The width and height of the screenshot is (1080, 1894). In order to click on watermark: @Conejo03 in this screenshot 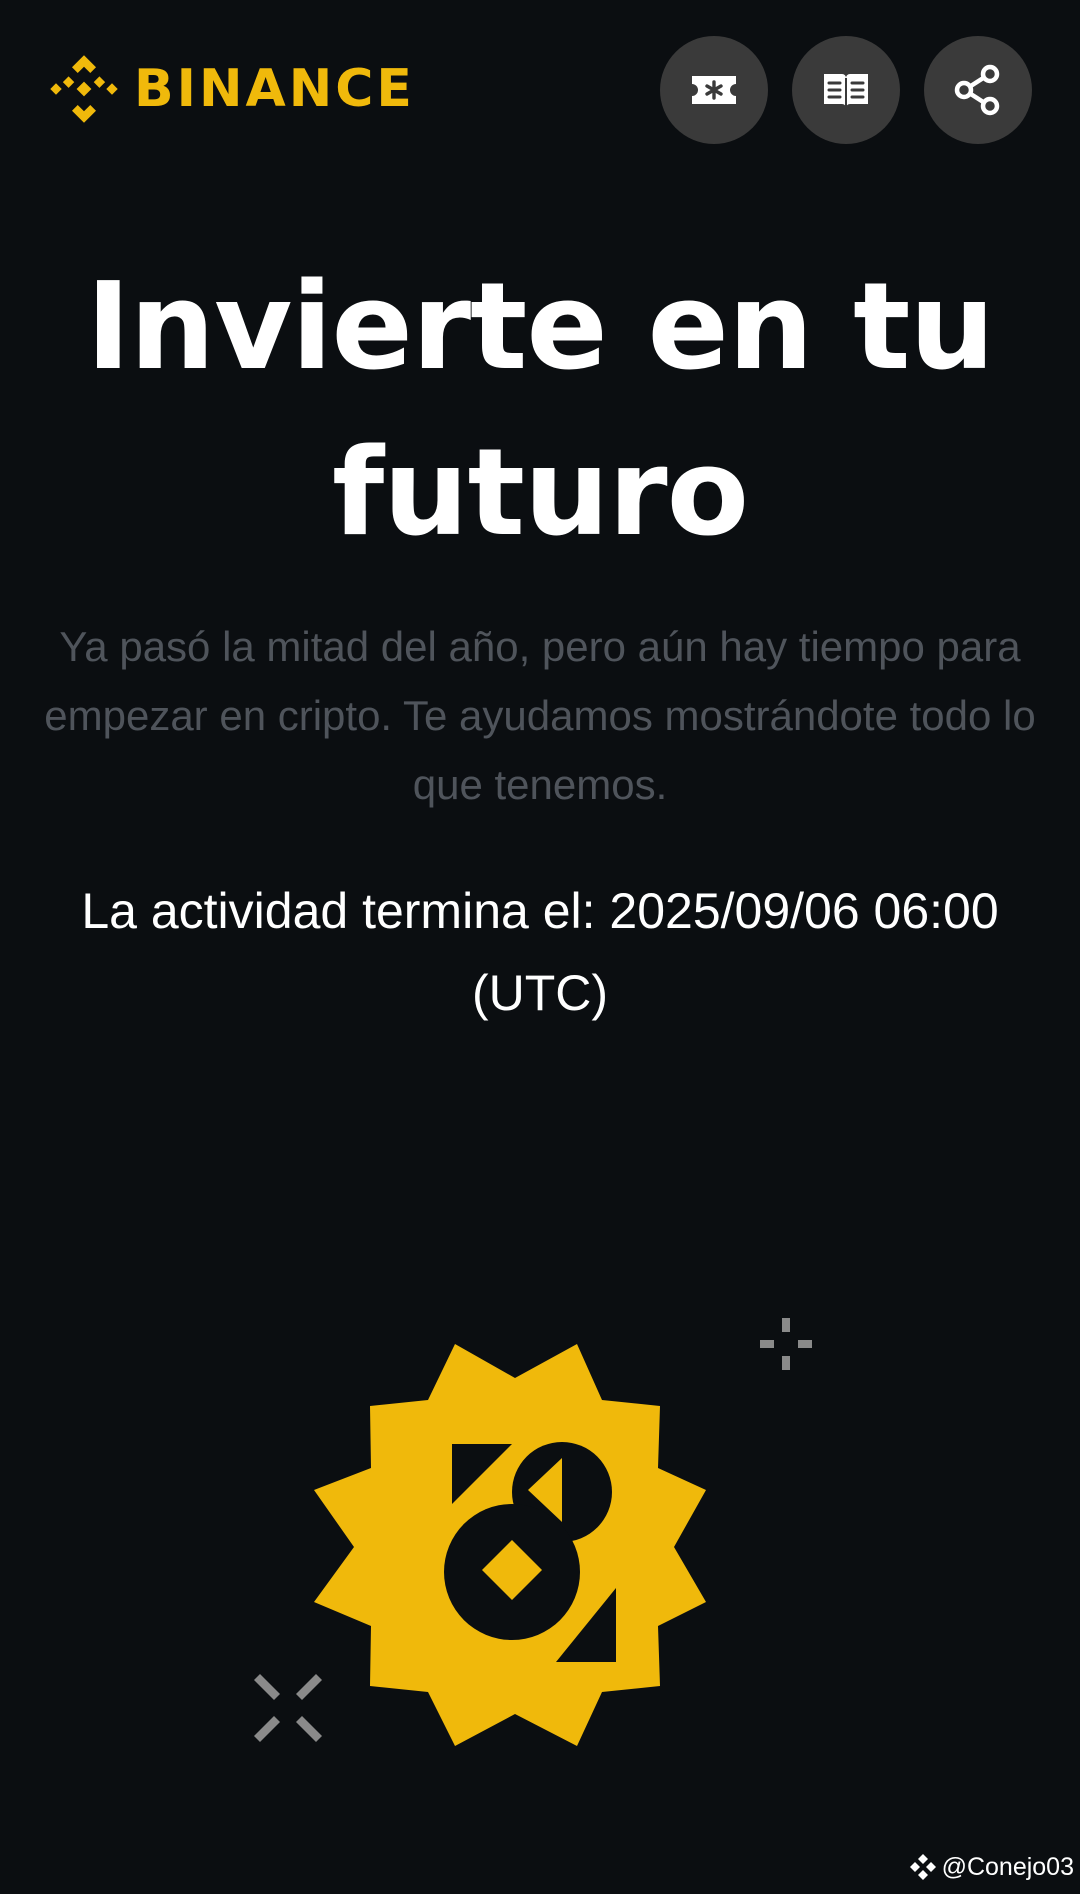, I will do `click(991, 1867)`.